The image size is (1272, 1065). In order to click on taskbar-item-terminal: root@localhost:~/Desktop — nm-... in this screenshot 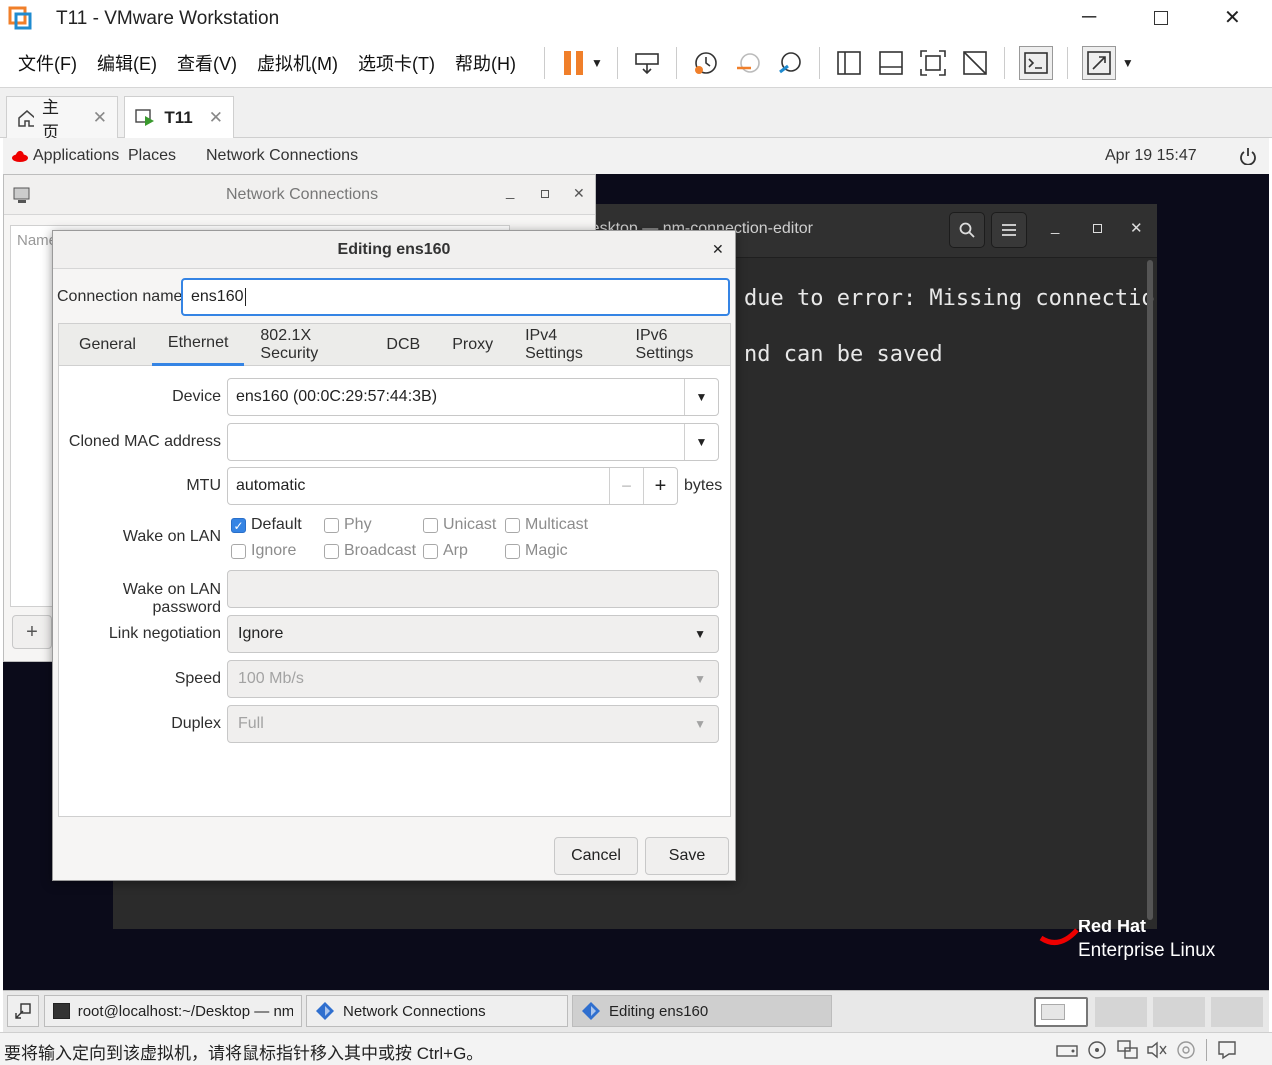, I will do `click(173, 1011)`.